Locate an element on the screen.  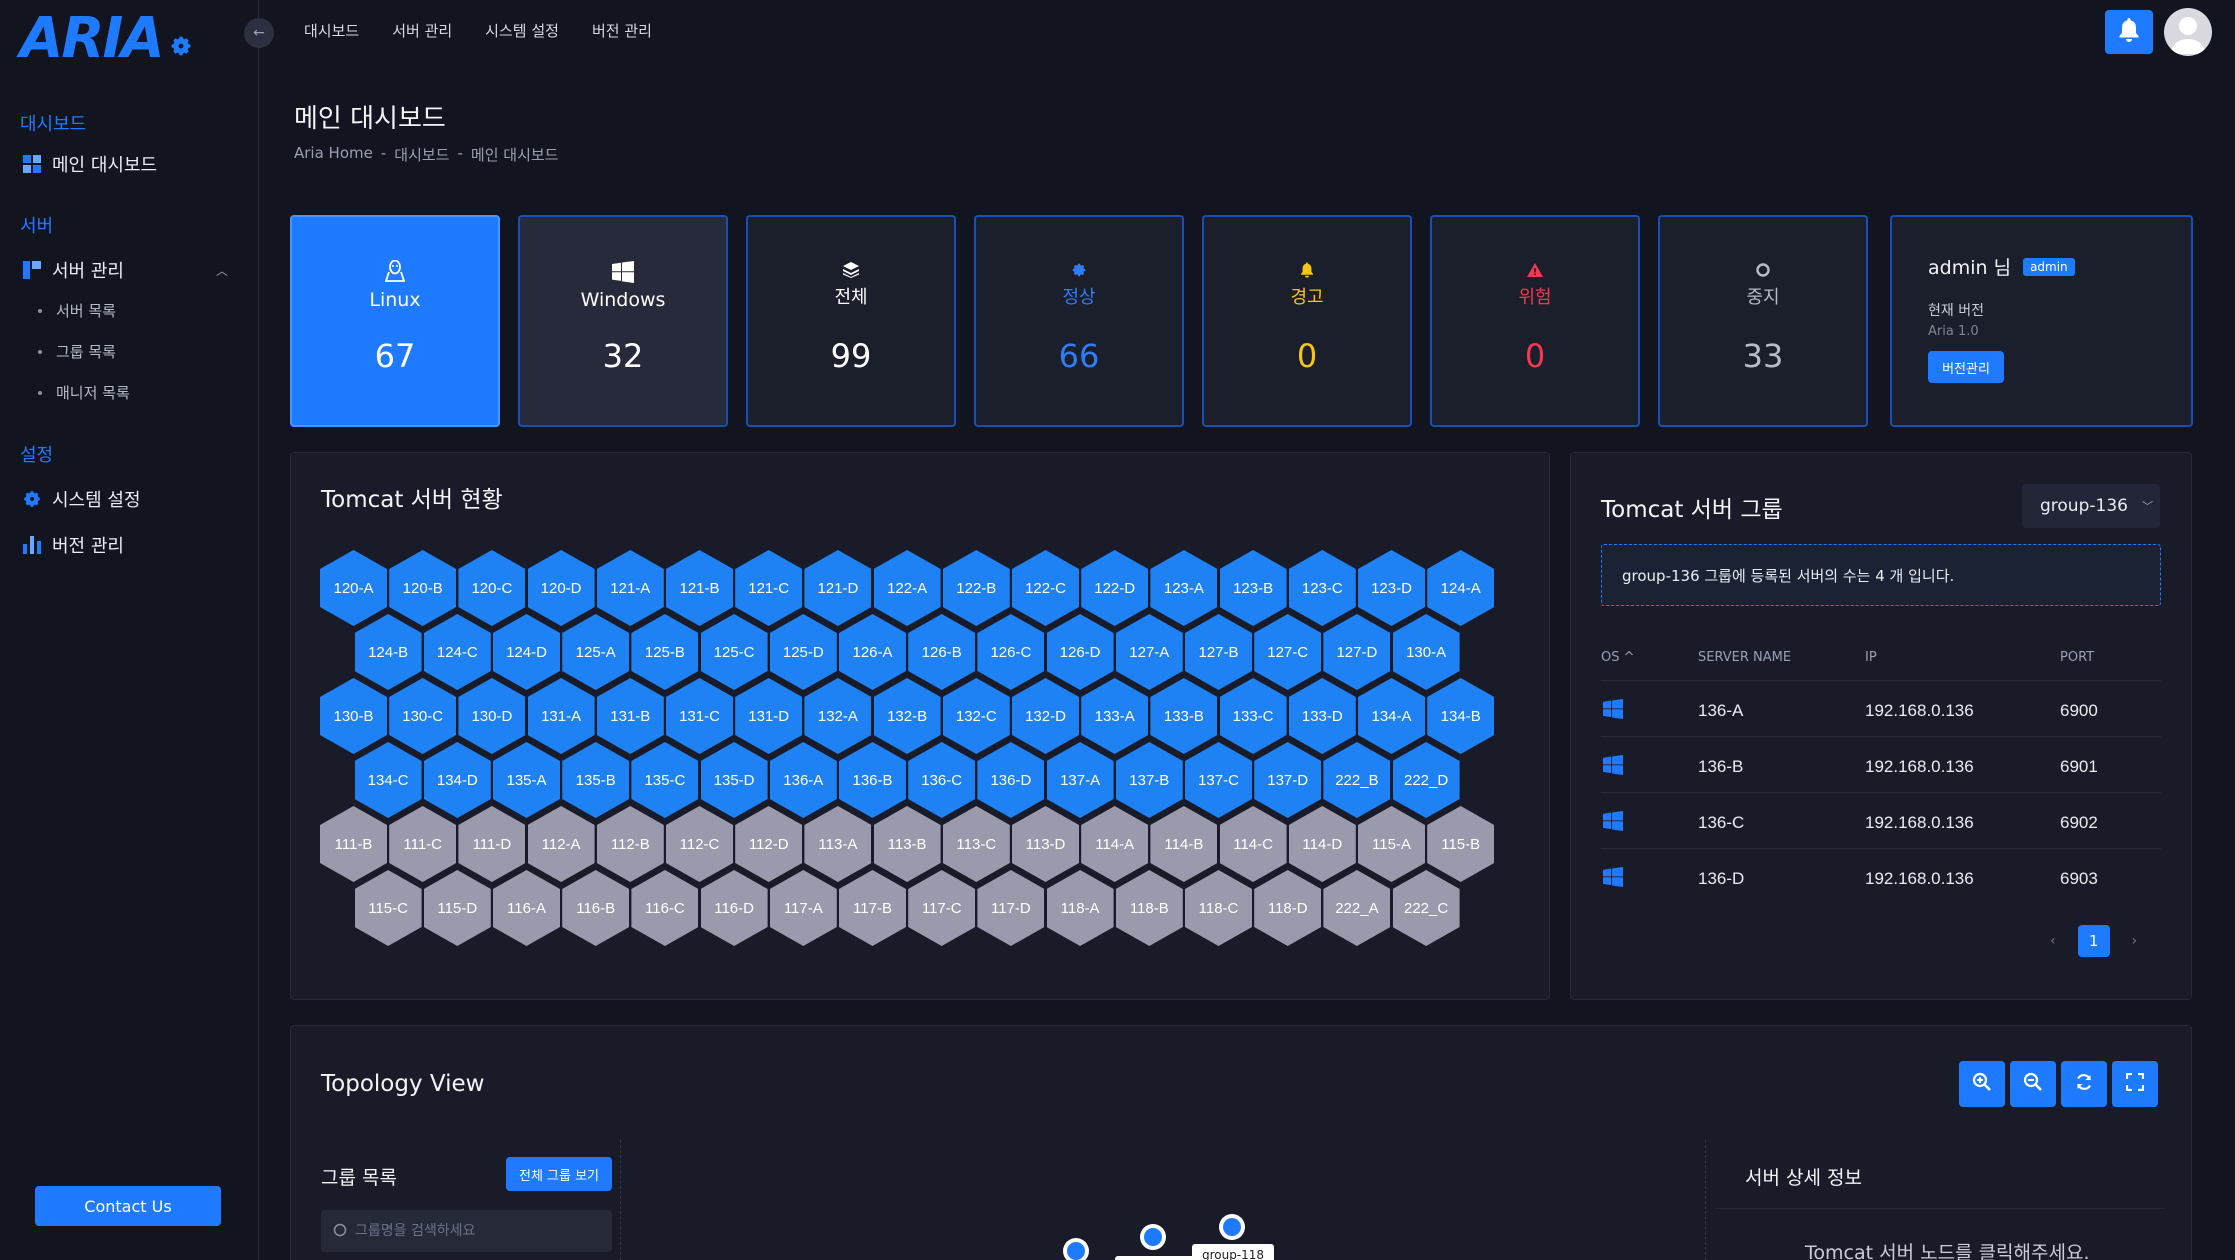
server-hex: 118-D is located at coordinates (1288, 908).